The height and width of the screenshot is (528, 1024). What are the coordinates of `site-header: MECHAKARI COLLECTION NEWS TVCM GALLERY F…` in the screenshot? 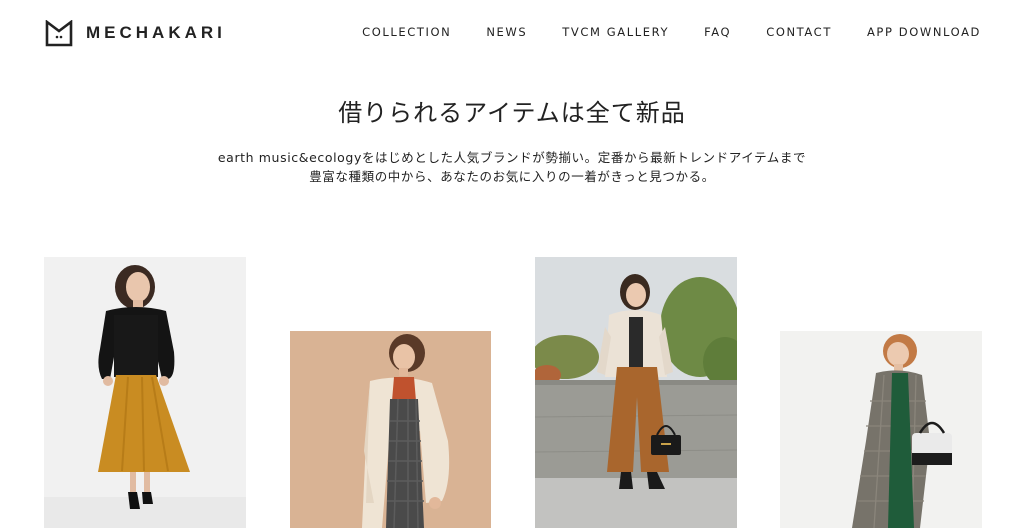 It's located at (512, 32).